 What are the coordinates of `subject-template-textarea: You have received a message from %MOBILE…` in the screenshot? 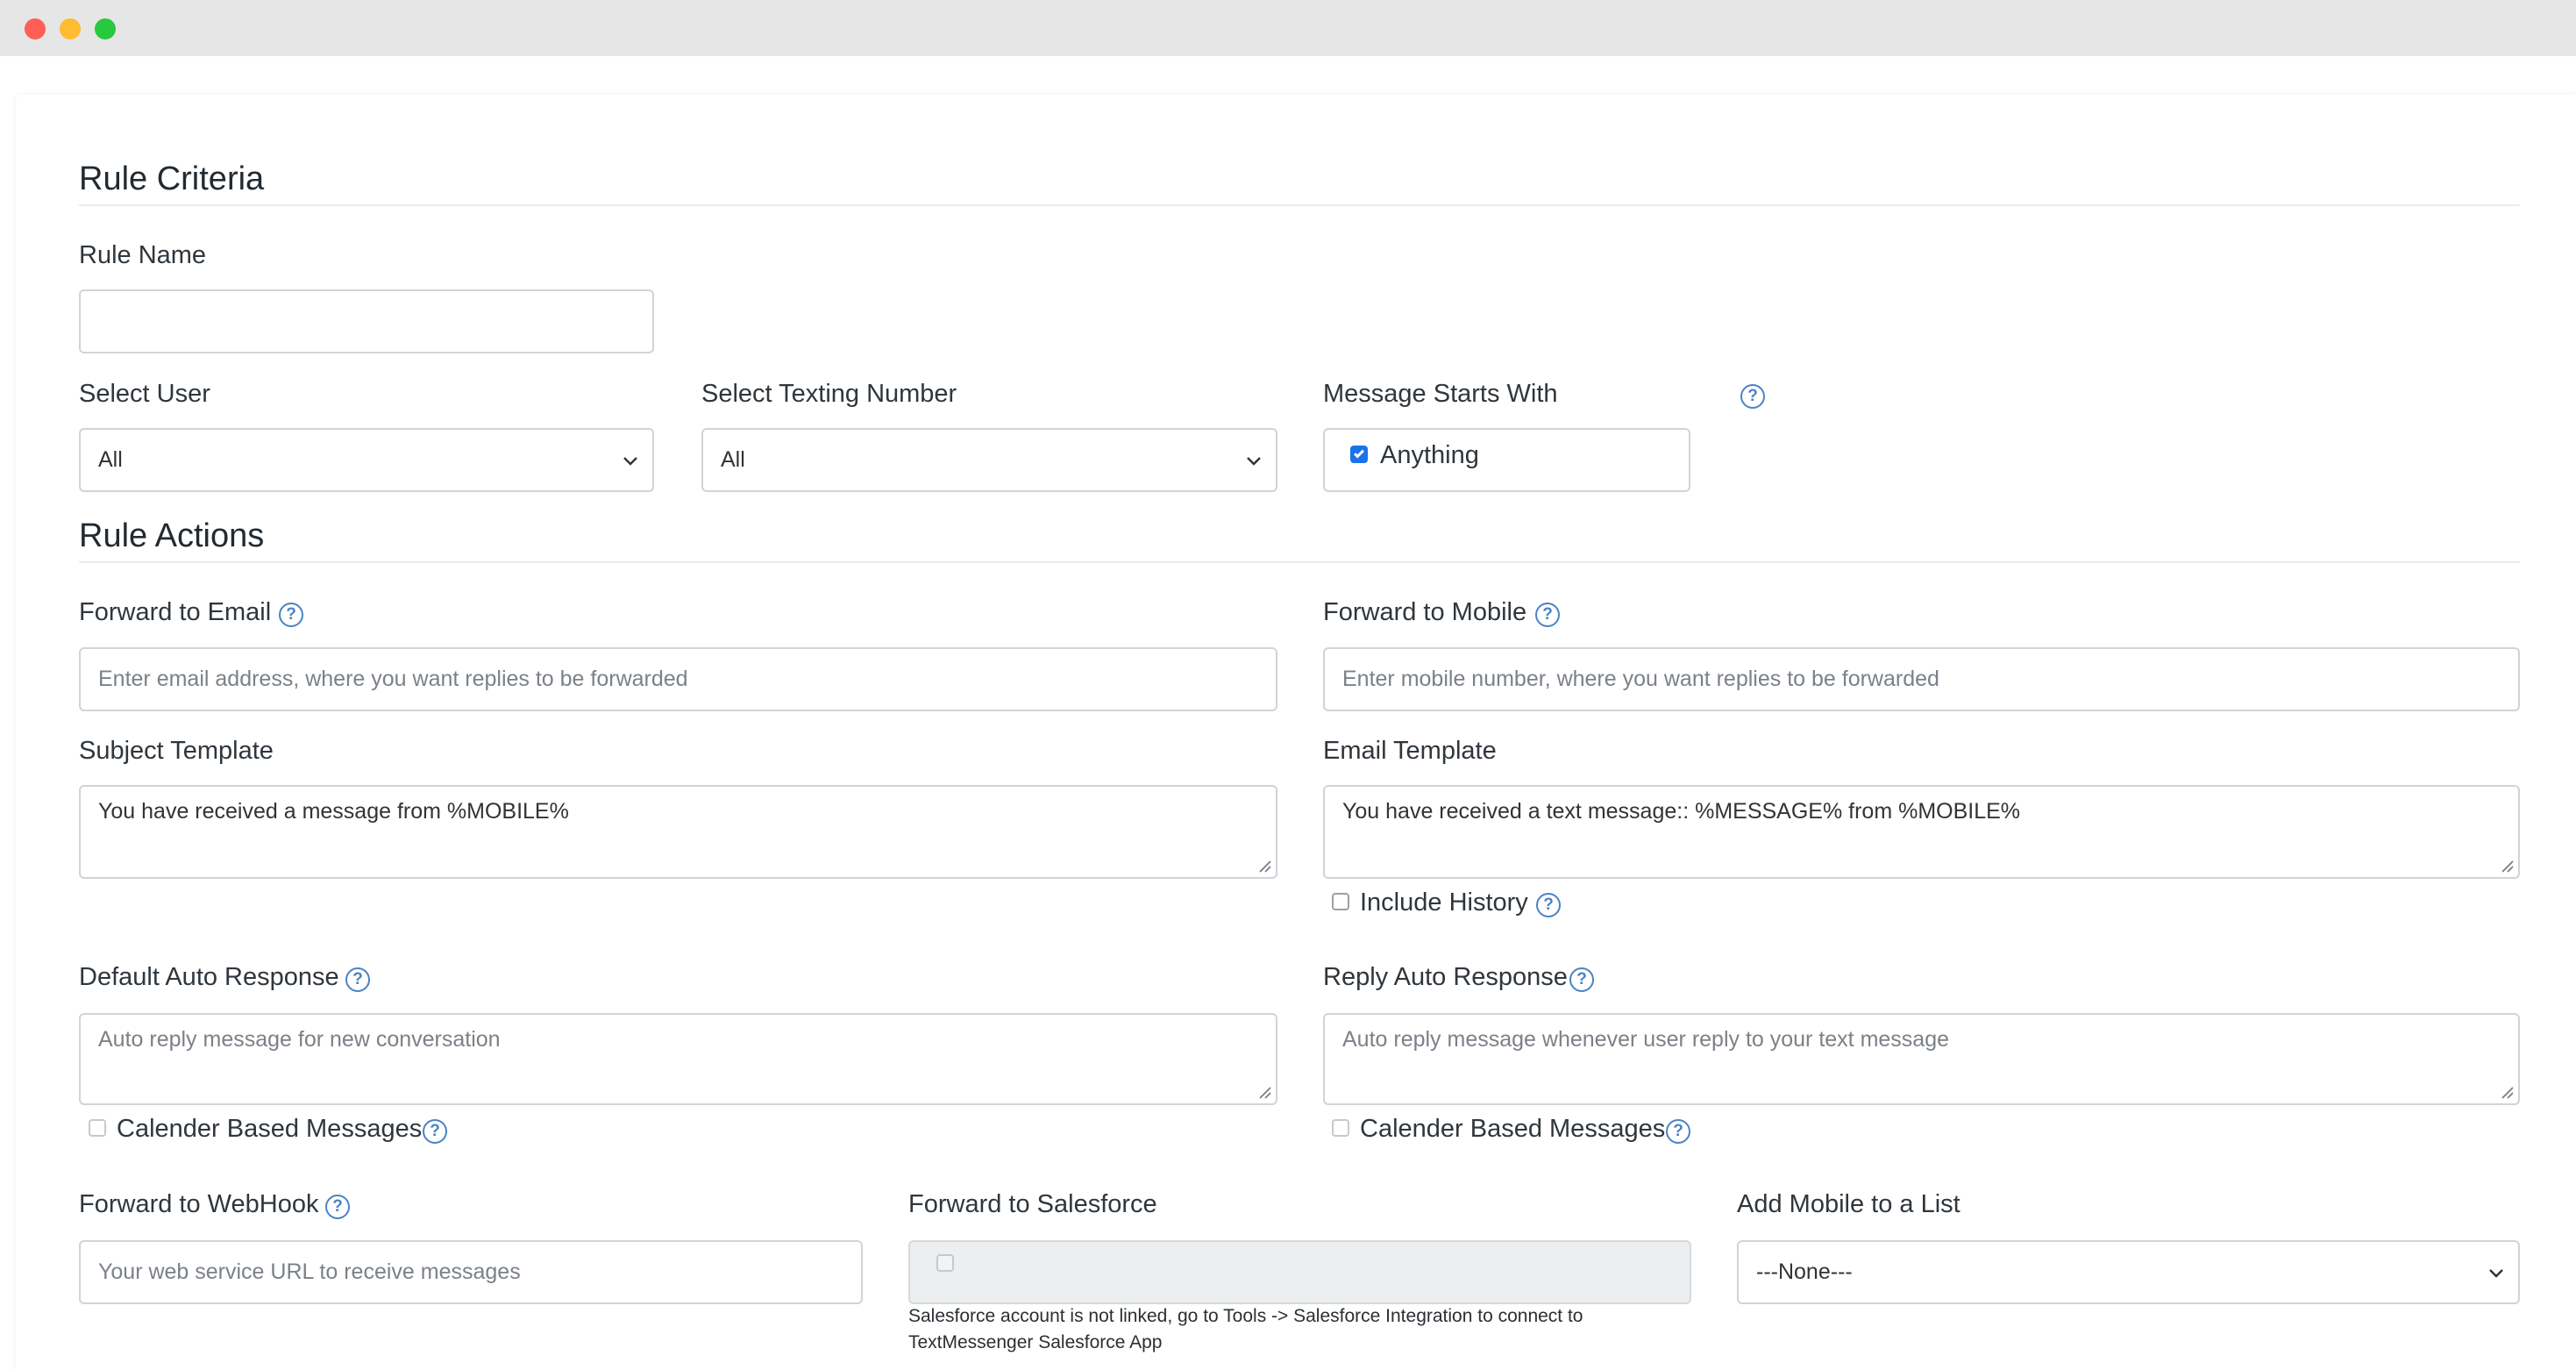 It's located at (678, 832).